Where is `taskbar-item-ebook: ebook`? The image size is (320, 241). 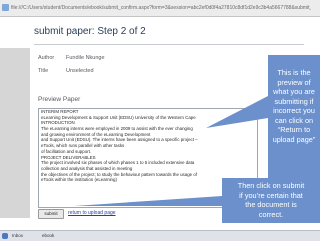 taskbar-item-ebook: ebook is located at coordinates (48, 236).